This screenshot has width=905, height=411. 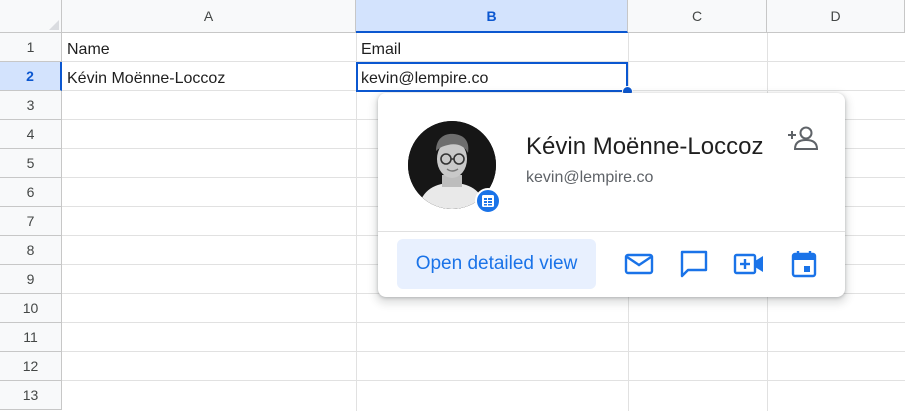 I want to click on row-header-12: 12, so click(x=31, y=366).